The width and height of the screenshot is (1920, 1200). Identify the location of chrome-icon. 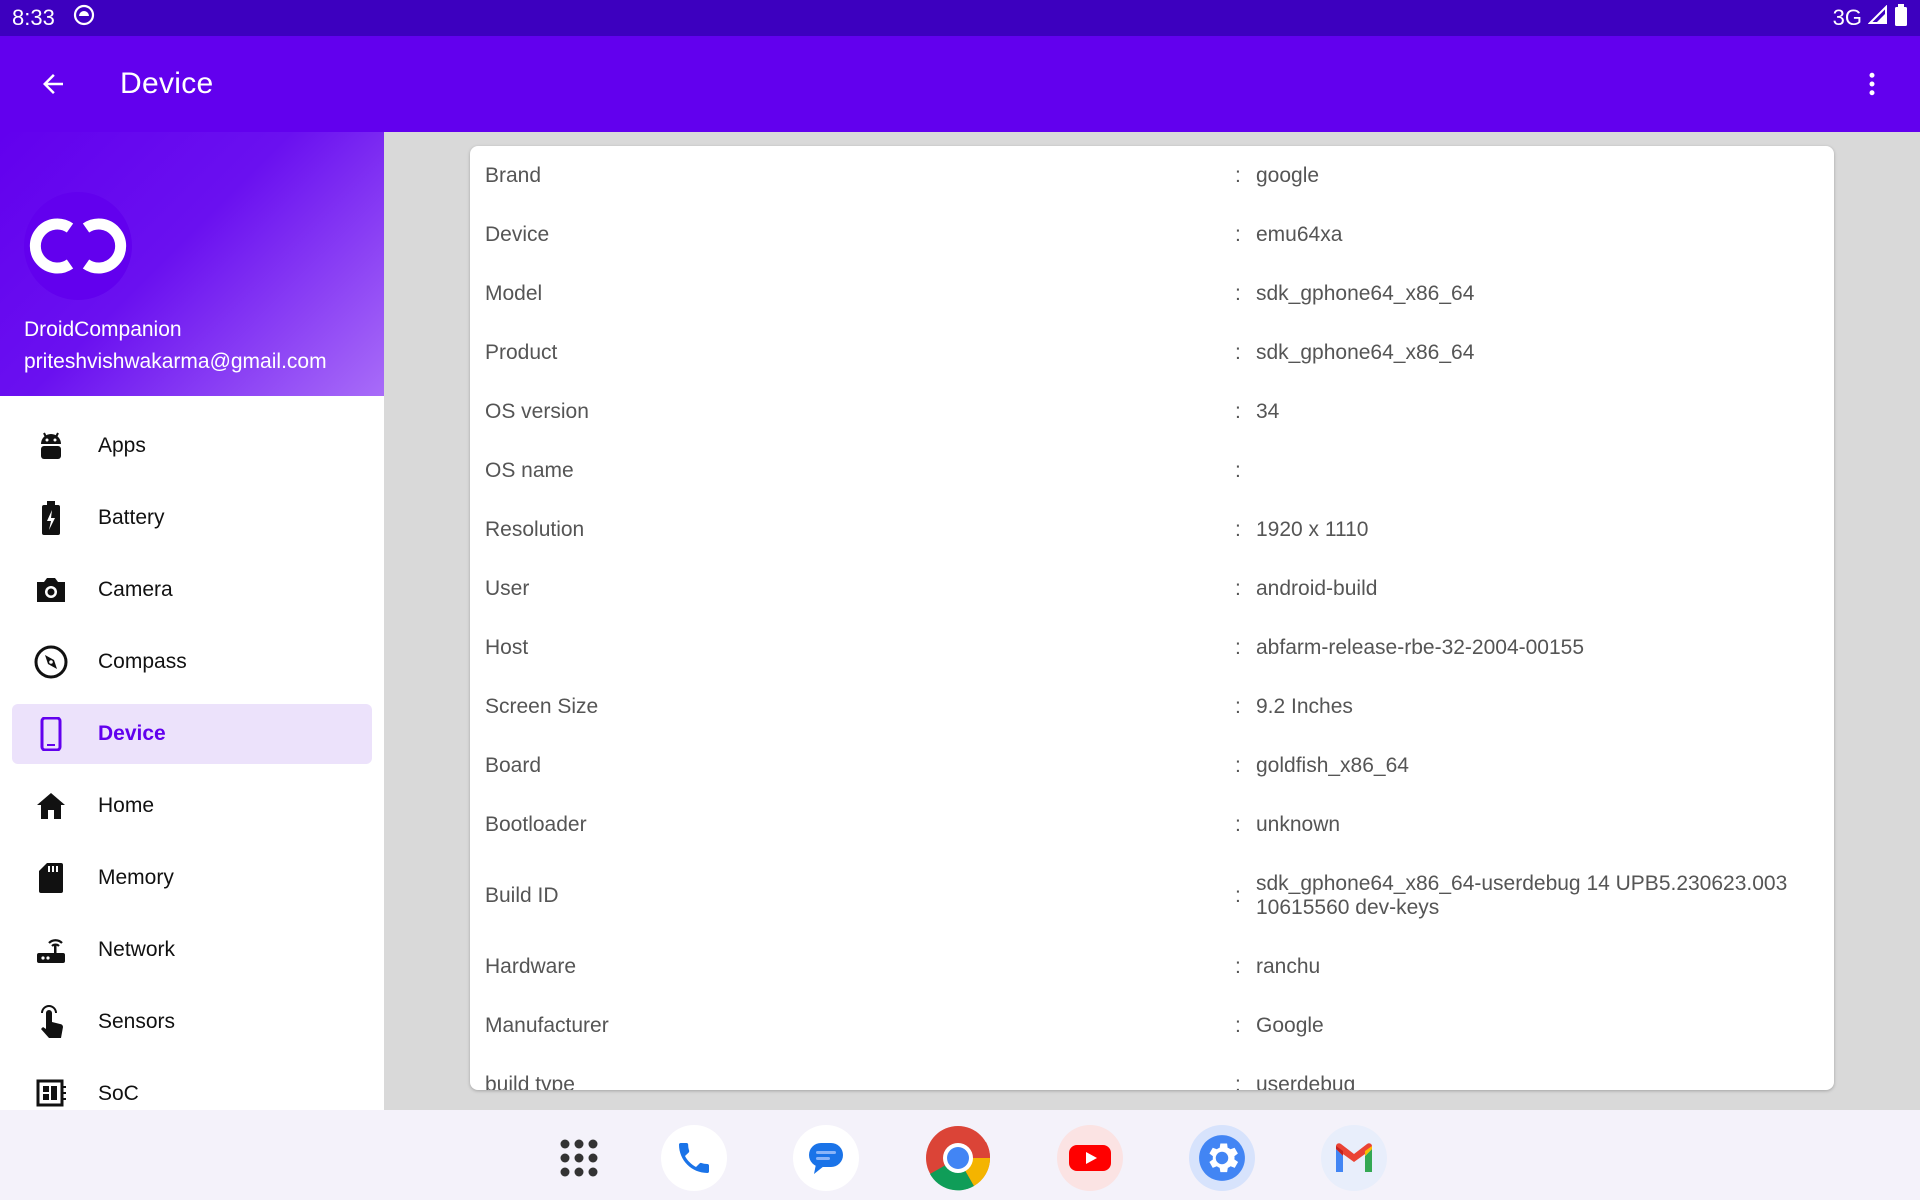
(958, 1158).